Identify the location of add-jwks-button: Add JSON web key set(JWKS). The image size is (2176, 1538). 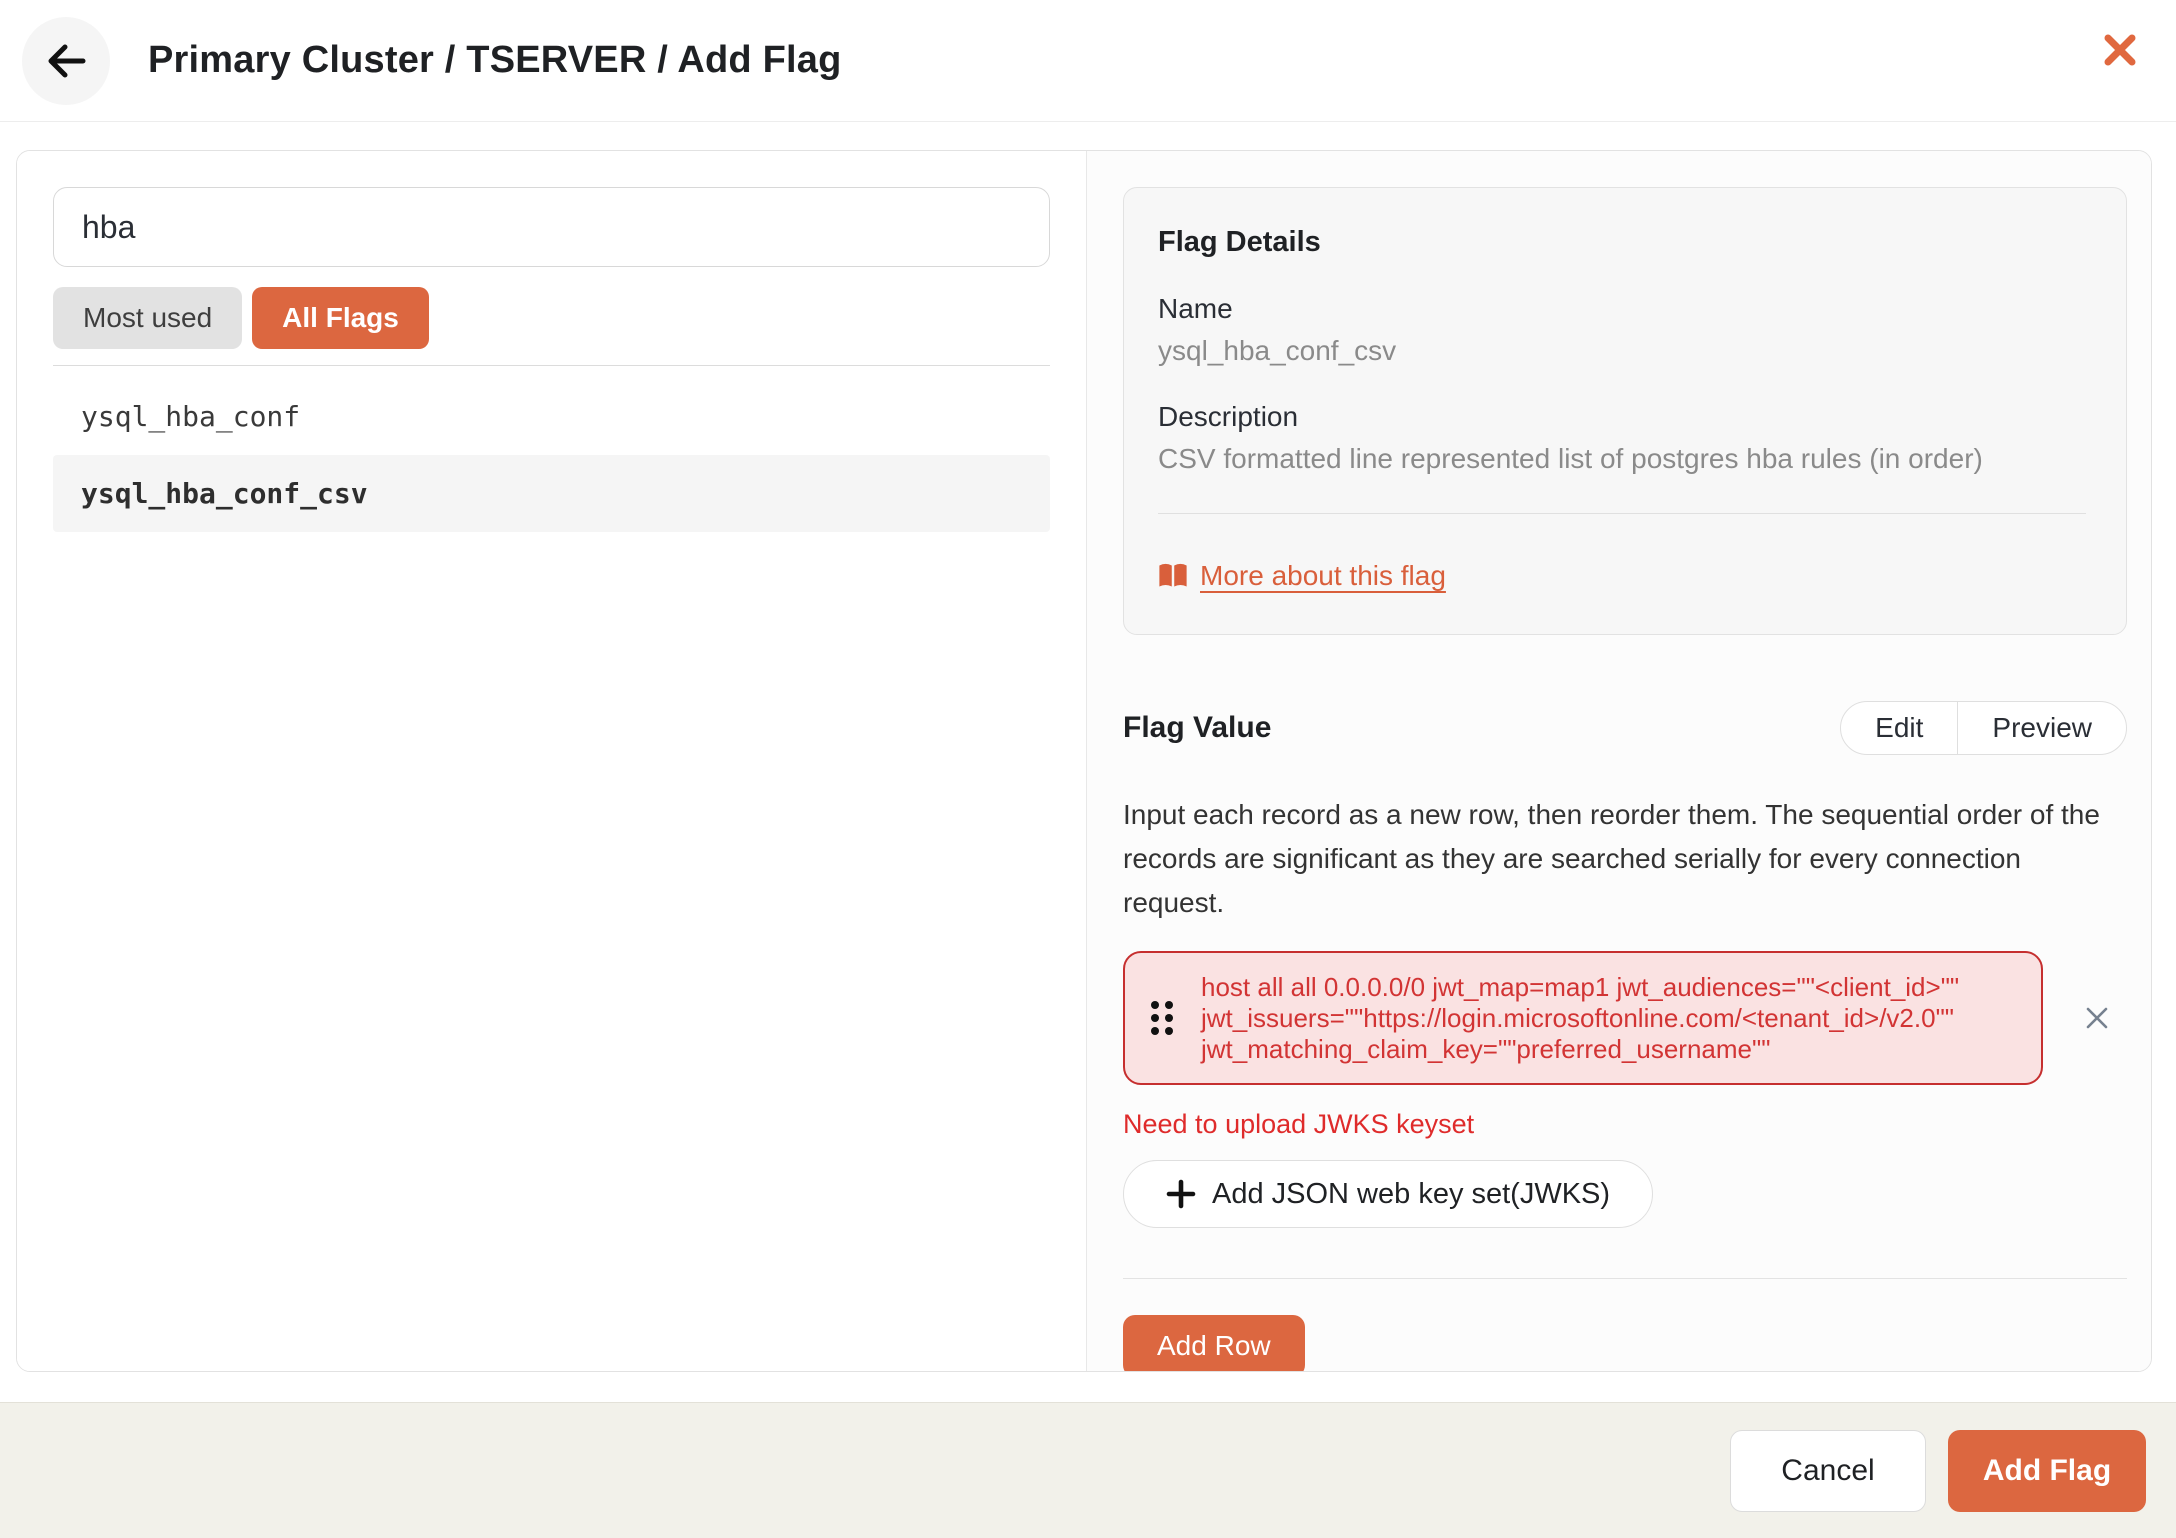
(1388, 1194).